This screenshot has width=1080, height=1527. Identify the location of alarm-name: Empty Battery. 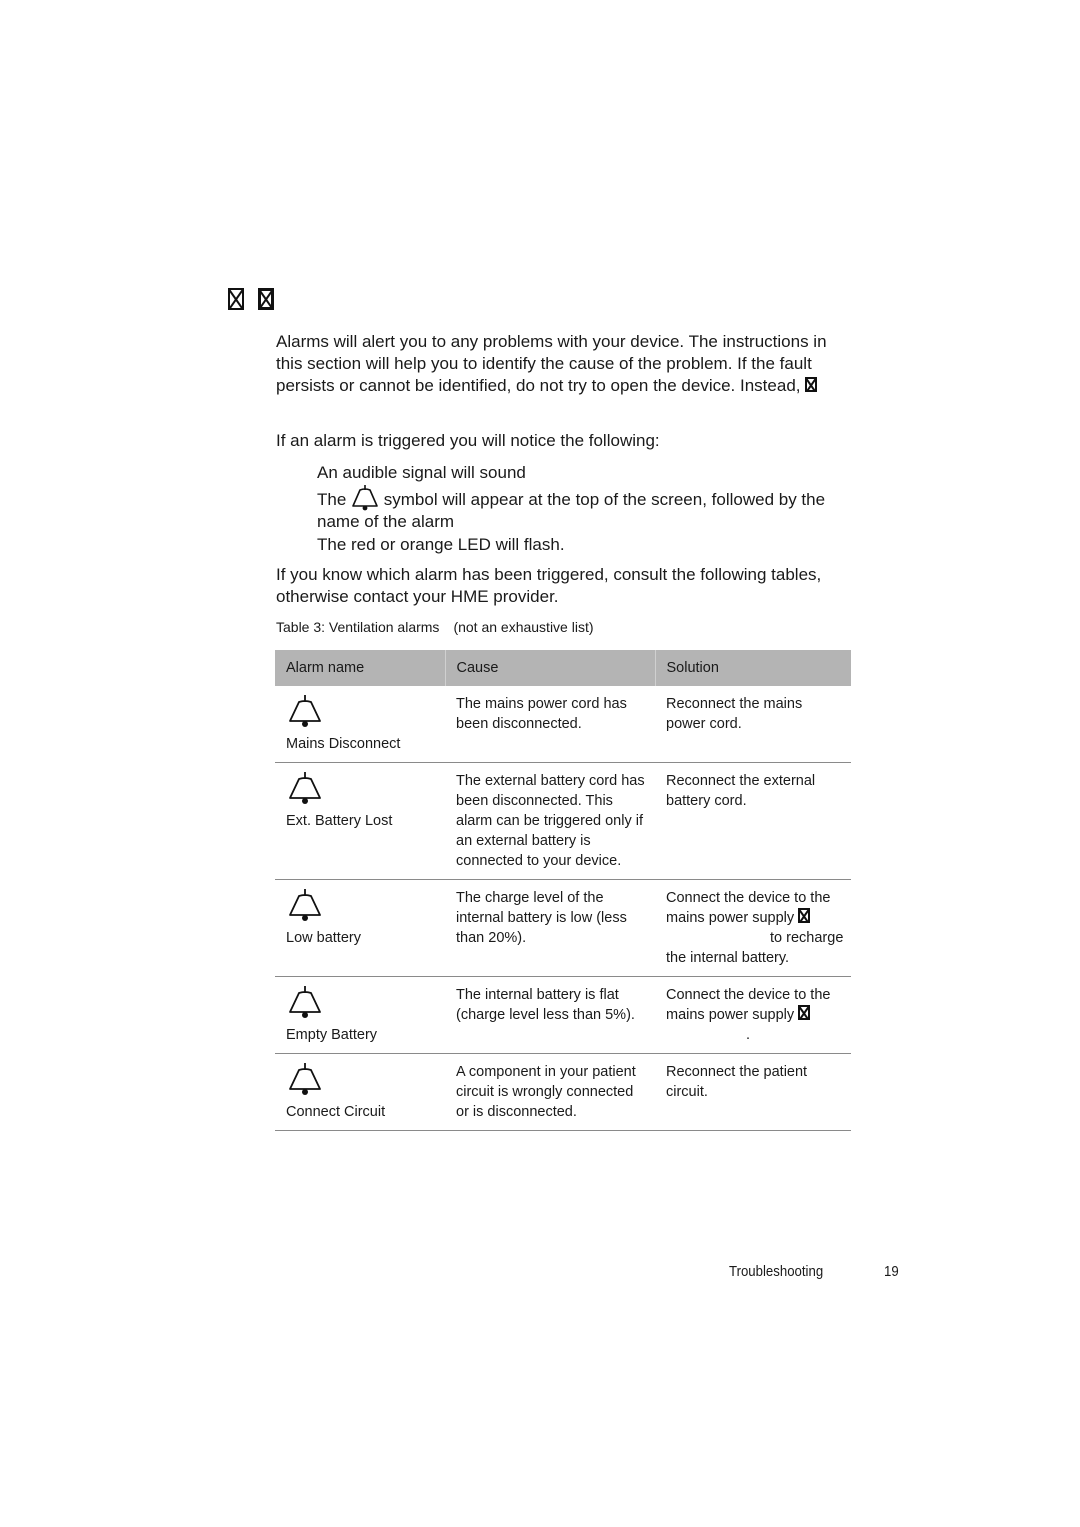
(332, 1035).